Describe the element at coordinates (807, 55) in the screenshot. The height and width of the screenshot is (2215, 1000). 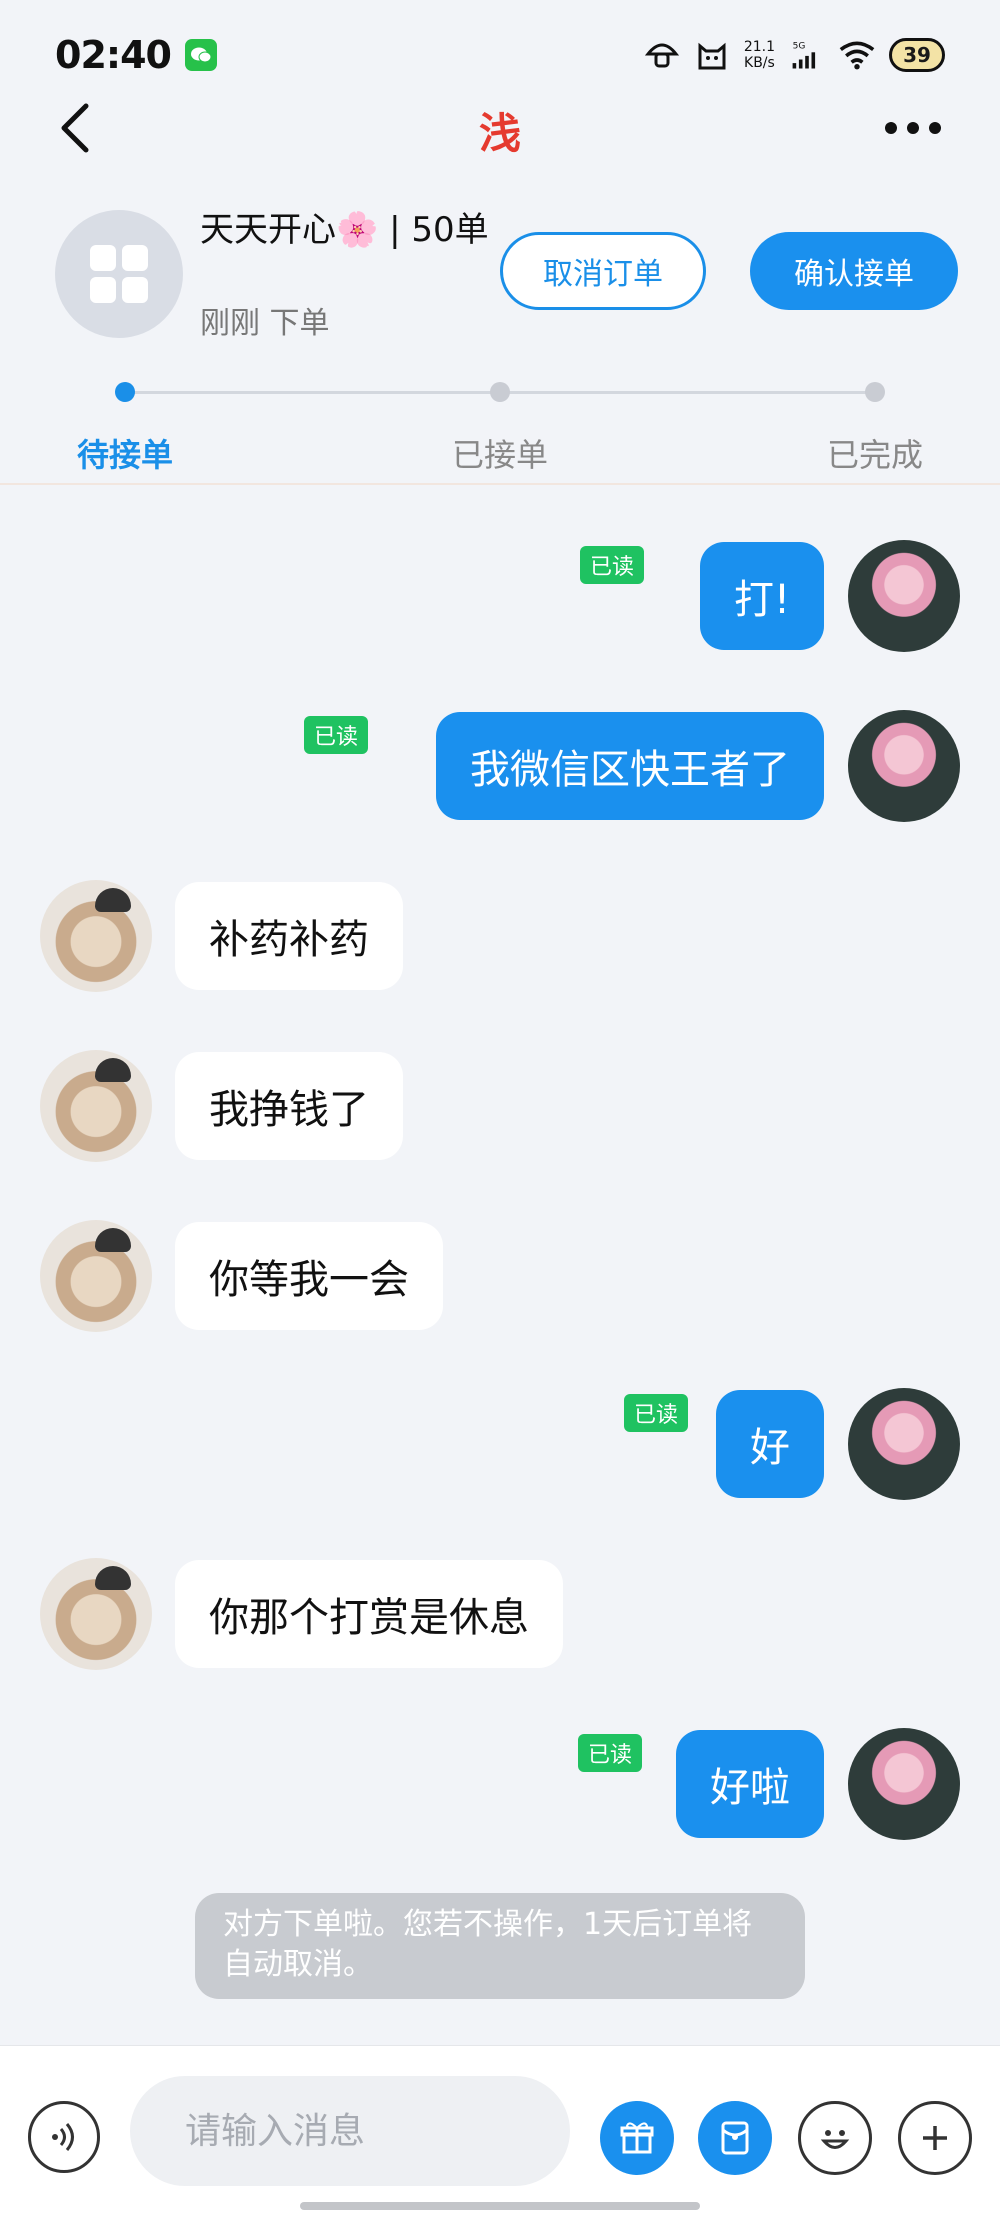
I see `cellular-signal-icon: 5G` at that location.